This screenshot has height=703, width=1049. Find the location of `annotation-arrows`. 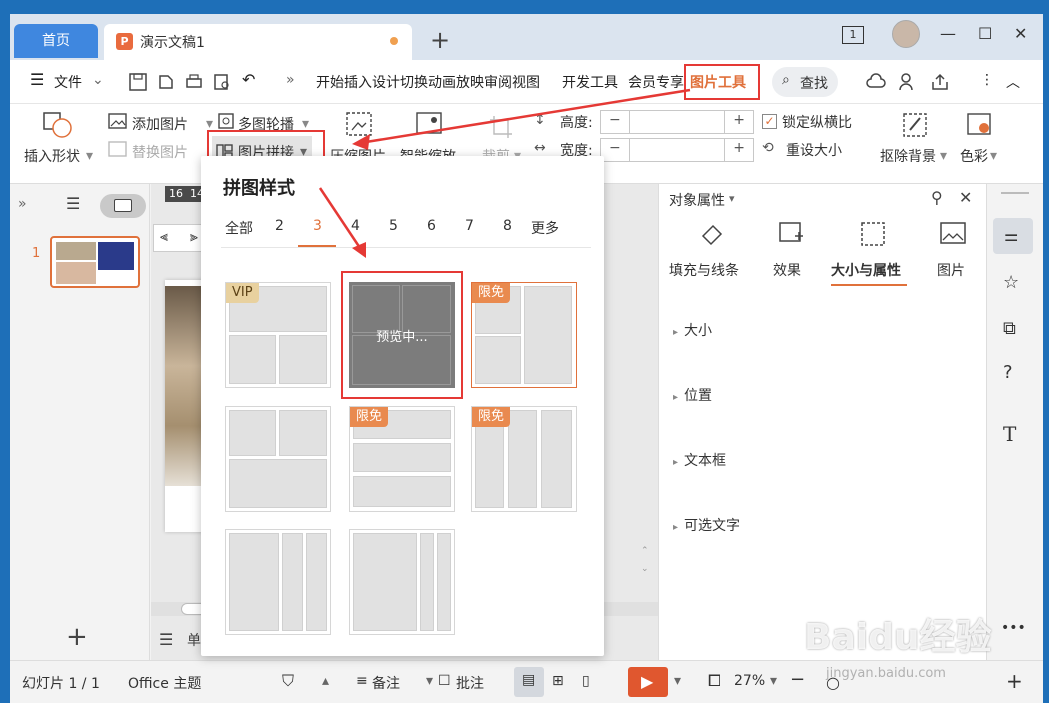

annotation-arrows is located at coordinates (504, 173).